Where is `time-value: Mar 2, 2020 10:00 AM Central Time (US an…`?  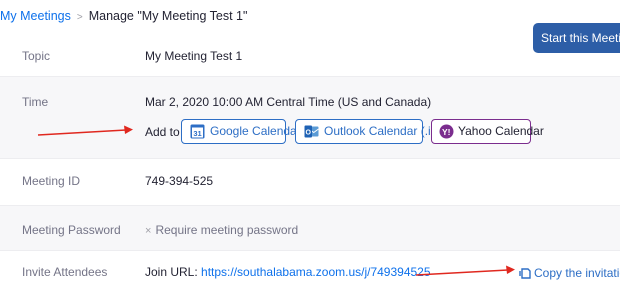
time-value: Mar 2, 2020 10:00 AM Central Time (US an… is located at coordinates (288, 102).